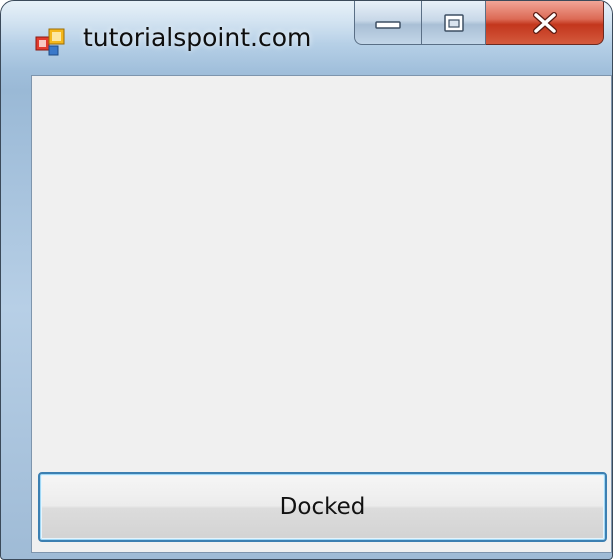  I want to click on docked-button: Docked, so click(322, 507).